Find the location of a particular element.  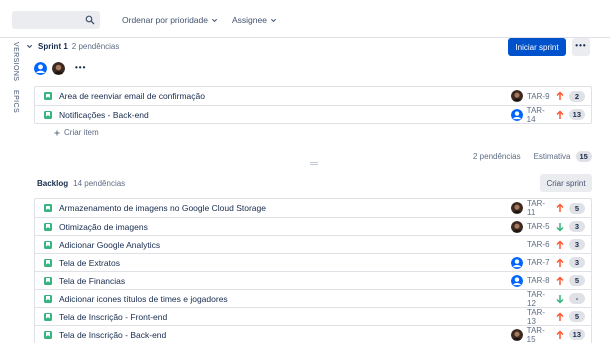

issue-meta: TAR-11 5 is located at coordinates (548, 208).